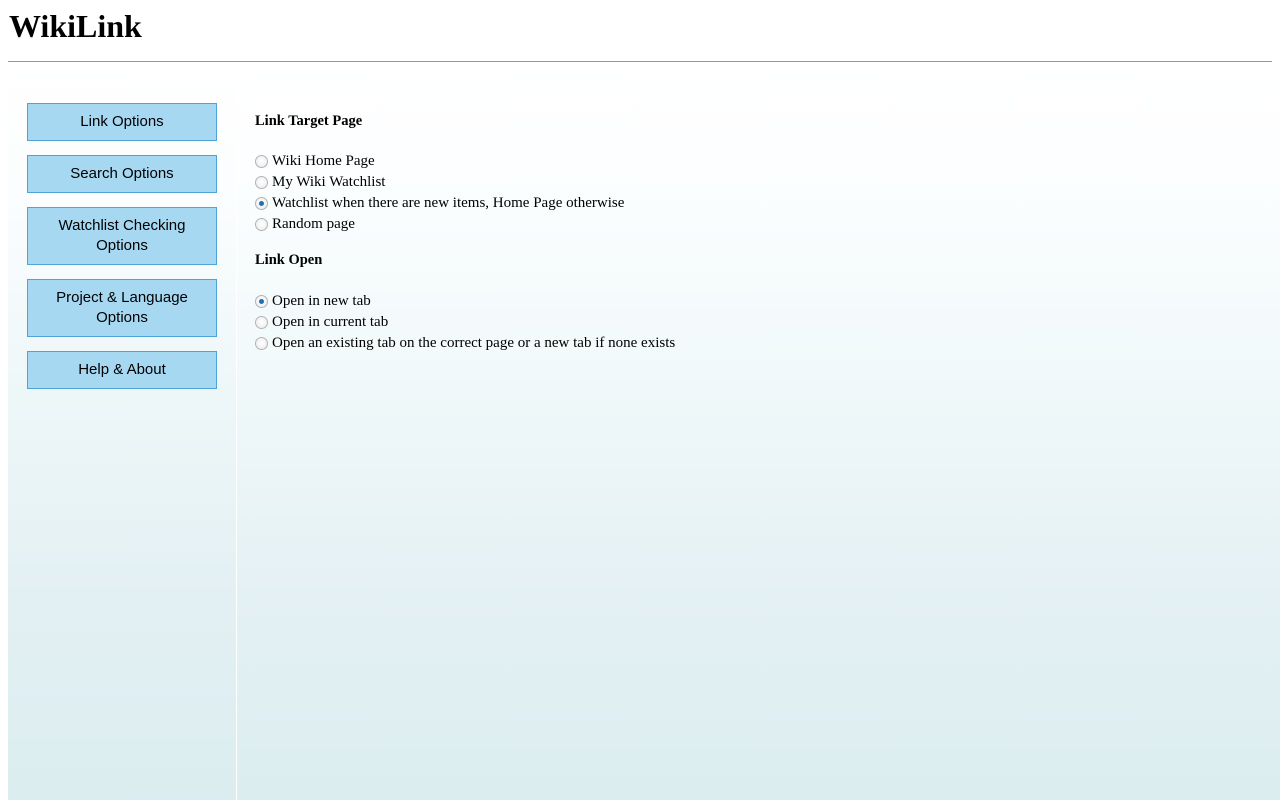  I want to click on radio-option-label: Open in current tab, so click(330, 322).